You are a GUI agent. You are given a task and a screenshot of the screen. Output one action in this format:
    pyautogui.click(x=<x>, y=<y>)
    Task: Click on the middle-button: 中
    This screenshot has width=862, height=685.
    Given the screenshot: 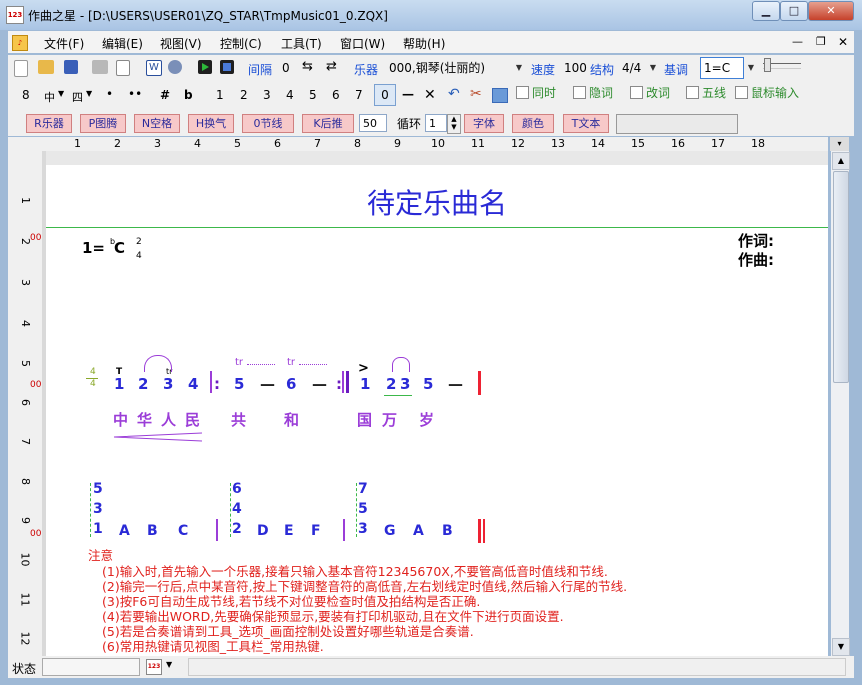 What is the action you would take?
    pyautogui.click(x=49, y=97)
    